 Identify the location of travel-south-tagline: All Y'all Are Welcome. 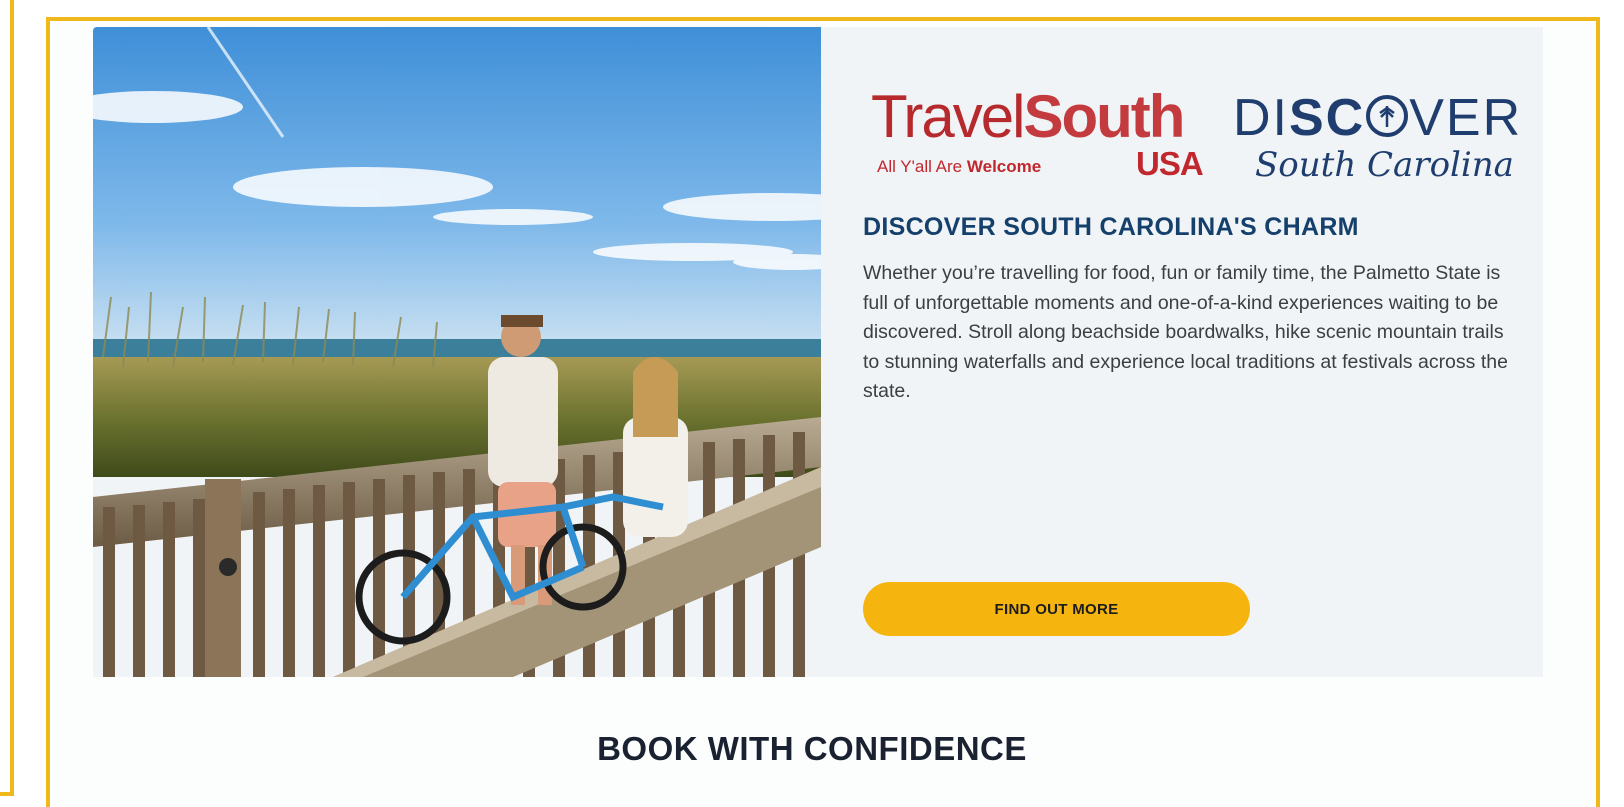
(959, 167).